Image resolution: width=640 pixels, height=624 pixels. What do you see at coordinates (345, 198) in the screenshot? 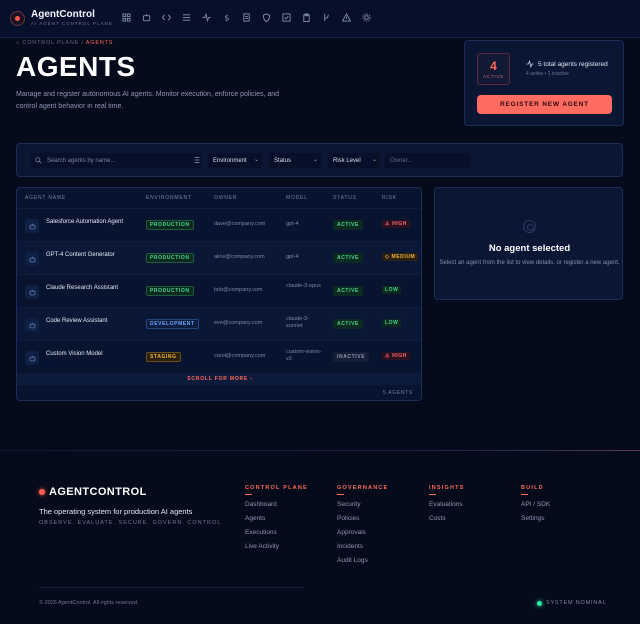
I see `column-header: STATUS` at bounding box center [345, 198].